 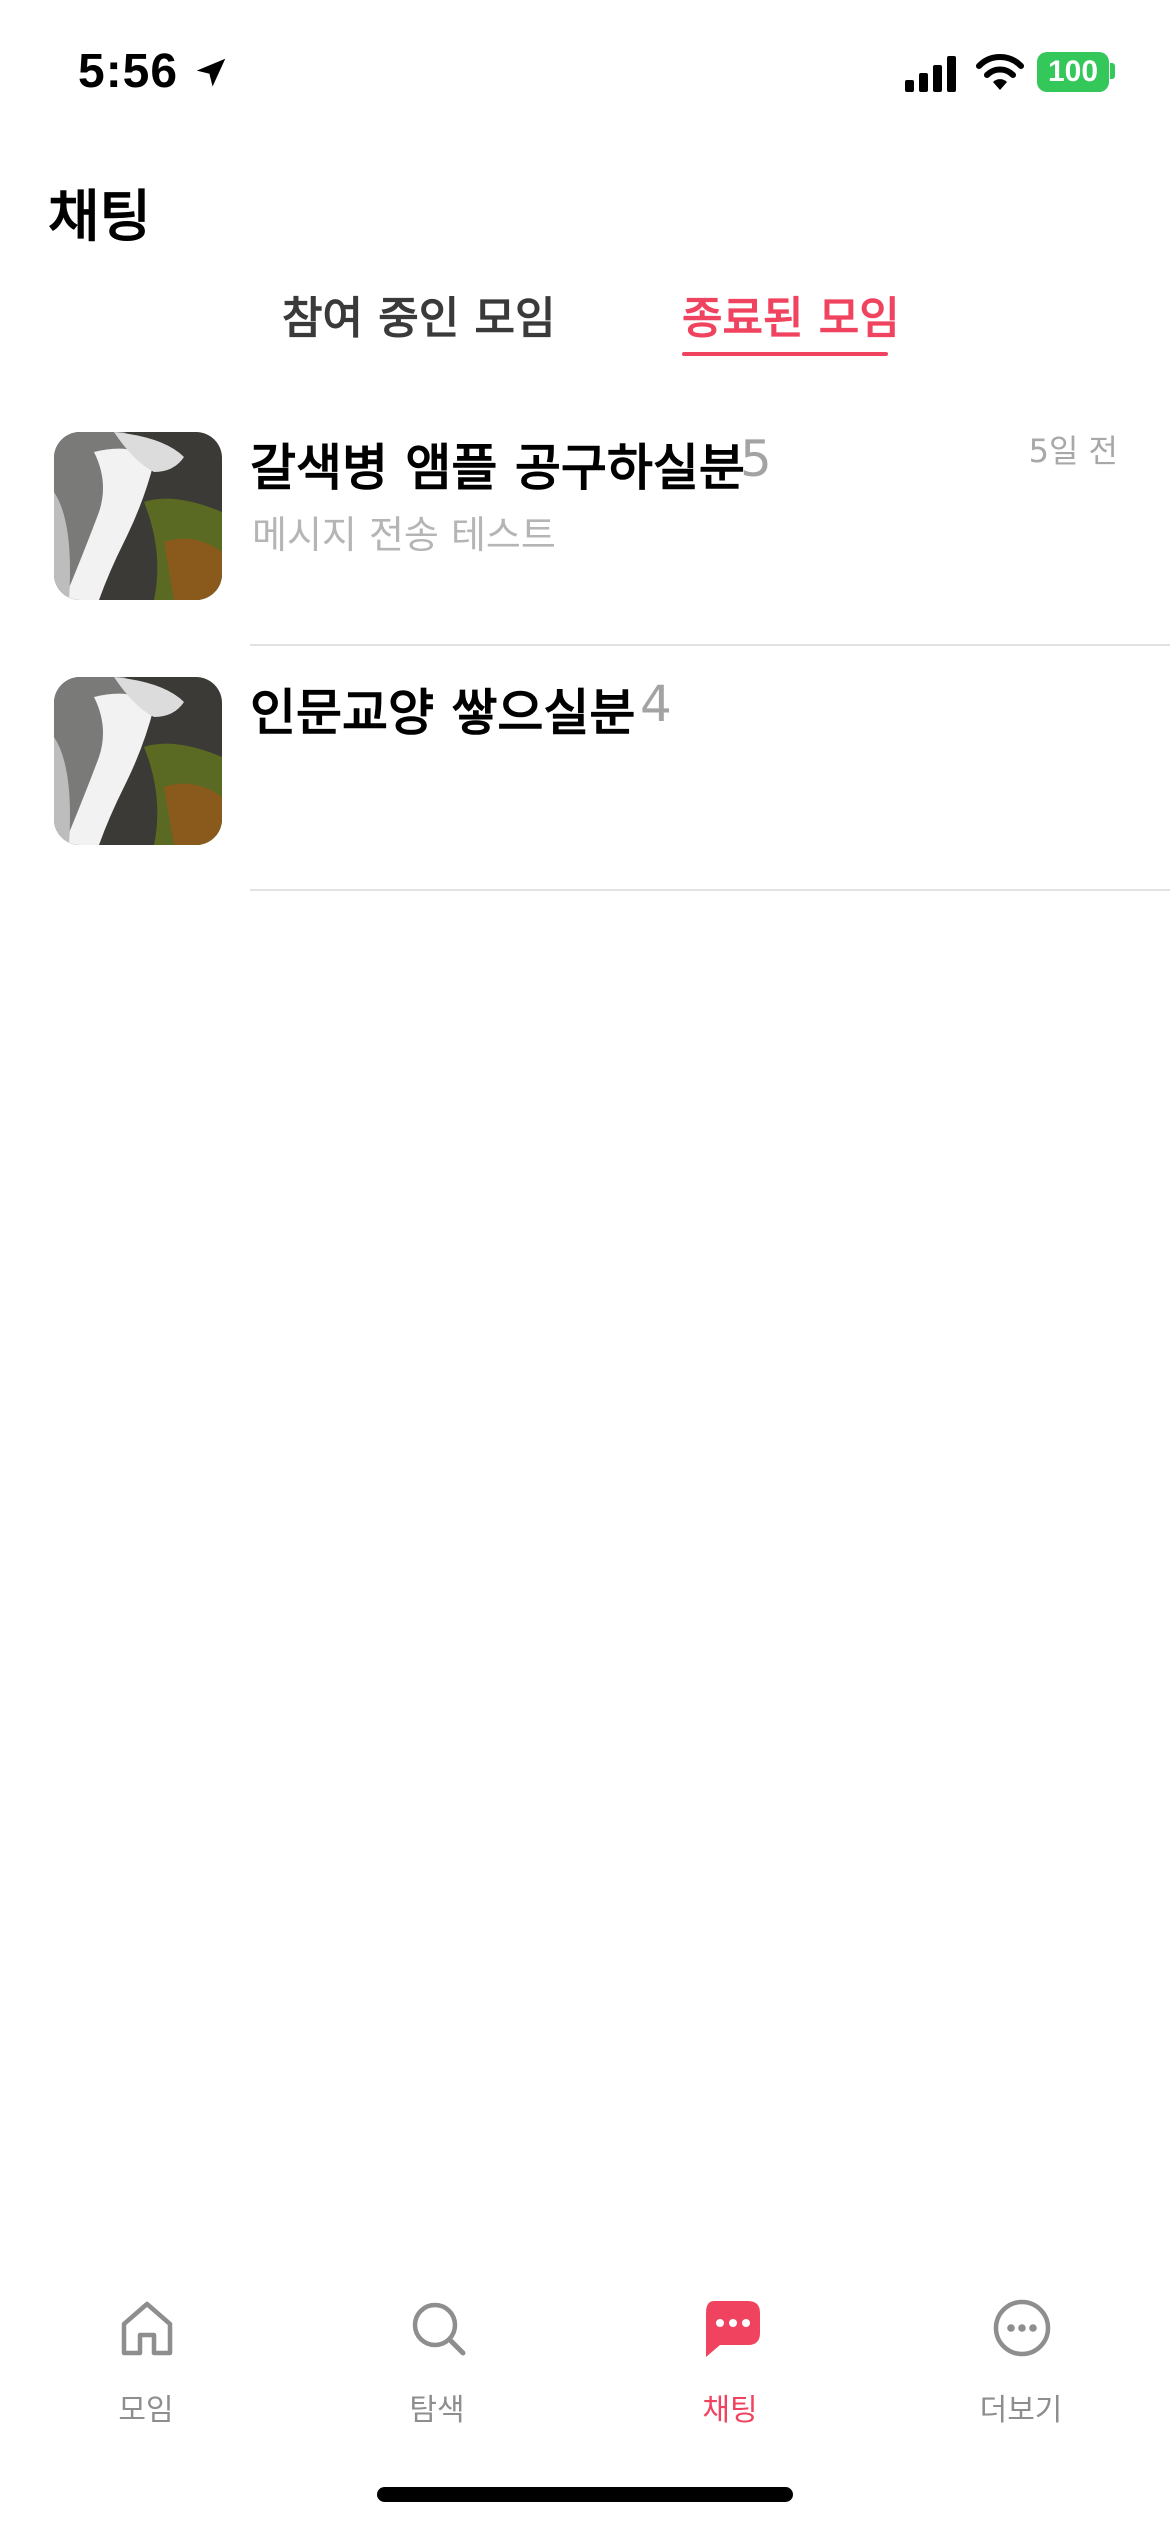 I want to click on more-circle-icon, so click(x=1022, y=2328).